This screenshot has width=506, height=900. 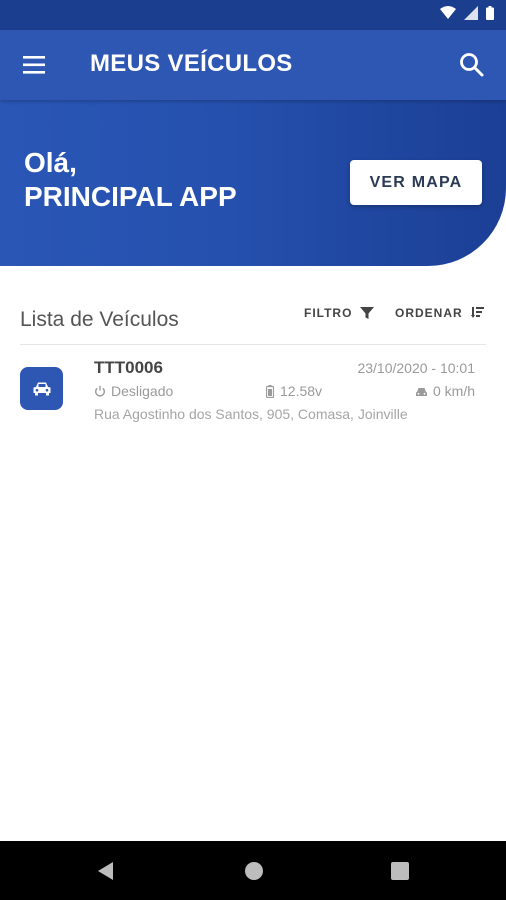 I want to click on status-bar, so click(x=253, y=15).